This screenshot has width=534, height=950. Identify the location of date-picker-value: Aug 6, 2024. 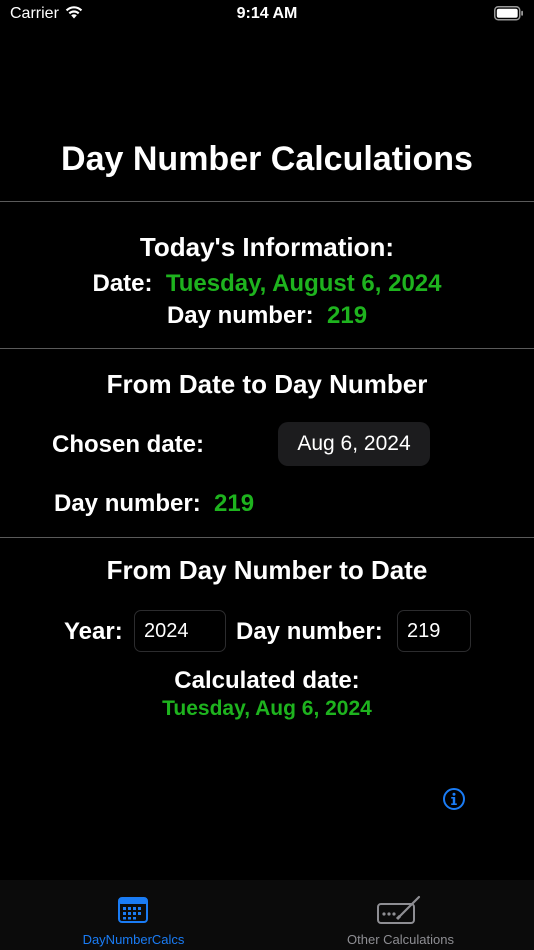
(354, 443).